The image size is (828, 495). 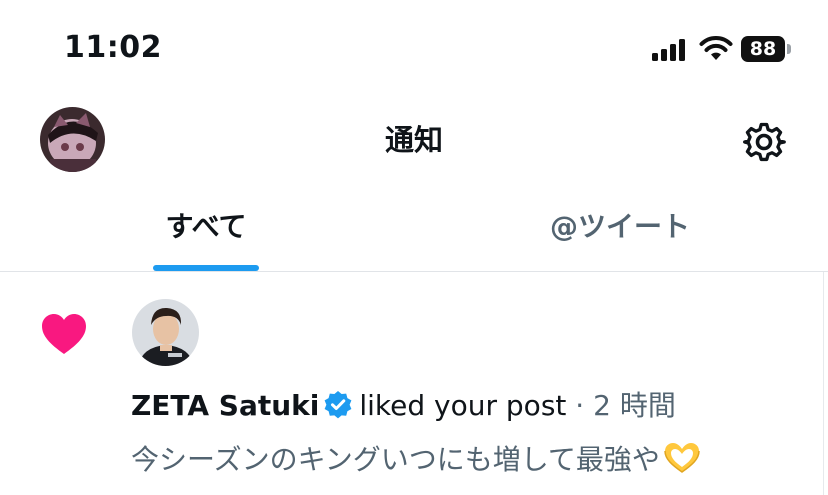 I want to click on post-preview: 今シーズンのキングいつにも増して最強や, so click(x=416, y=460).